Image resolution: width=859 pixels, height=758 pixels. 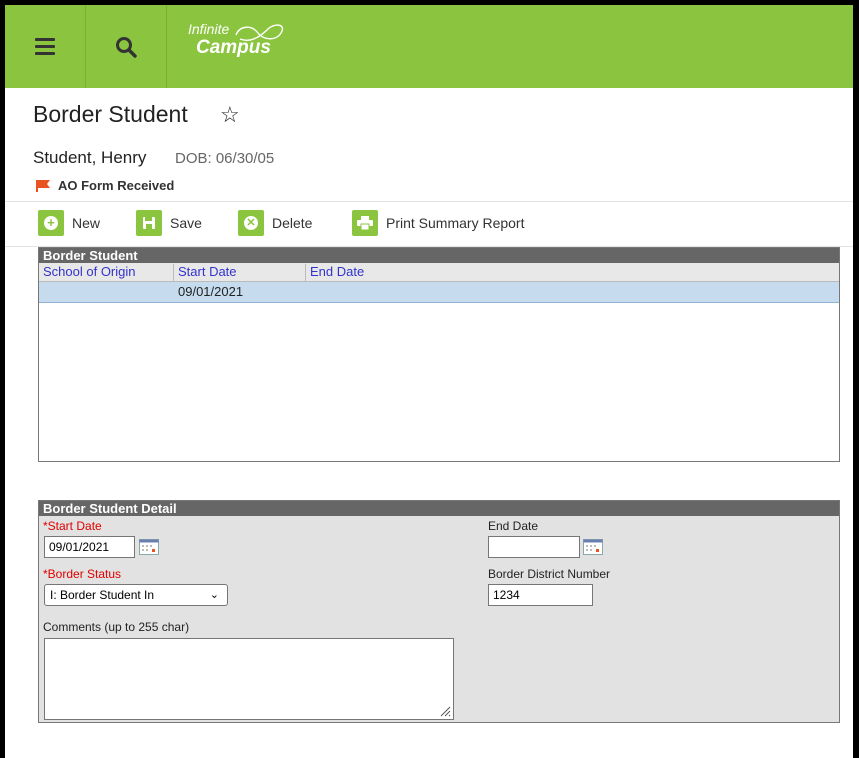 What do you see at coordinates (209, 29) in the screenshot?
I see `logo-text-infinite: Infinite` at bounding box center [209, 29].